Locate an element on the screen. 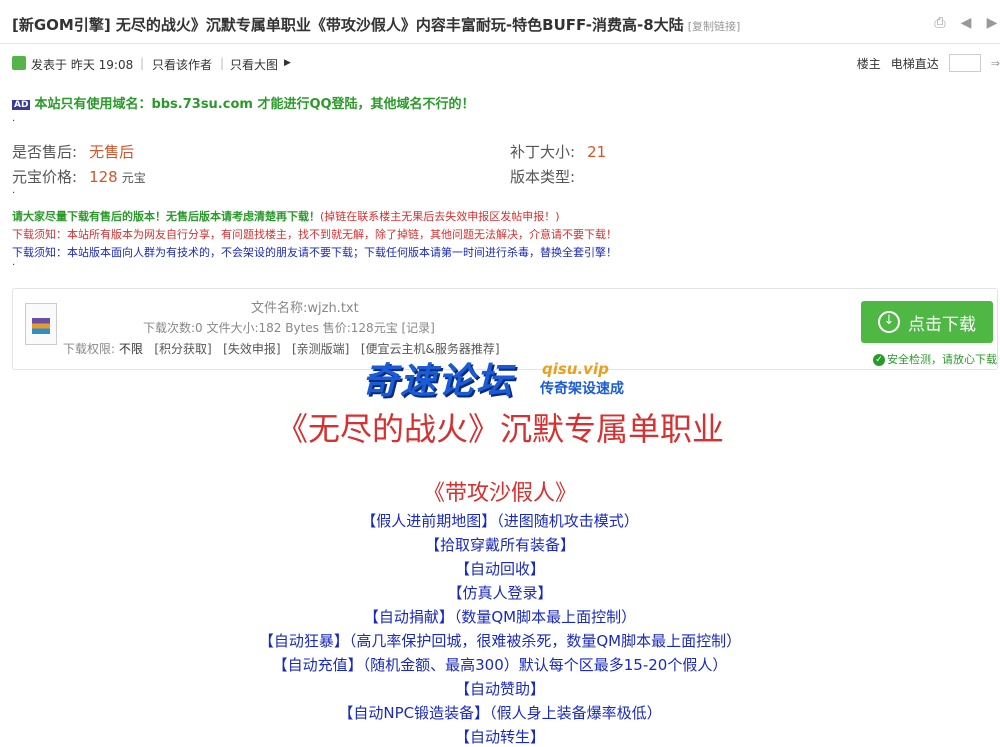  online-user-icon is located at coordinates (19, 63).